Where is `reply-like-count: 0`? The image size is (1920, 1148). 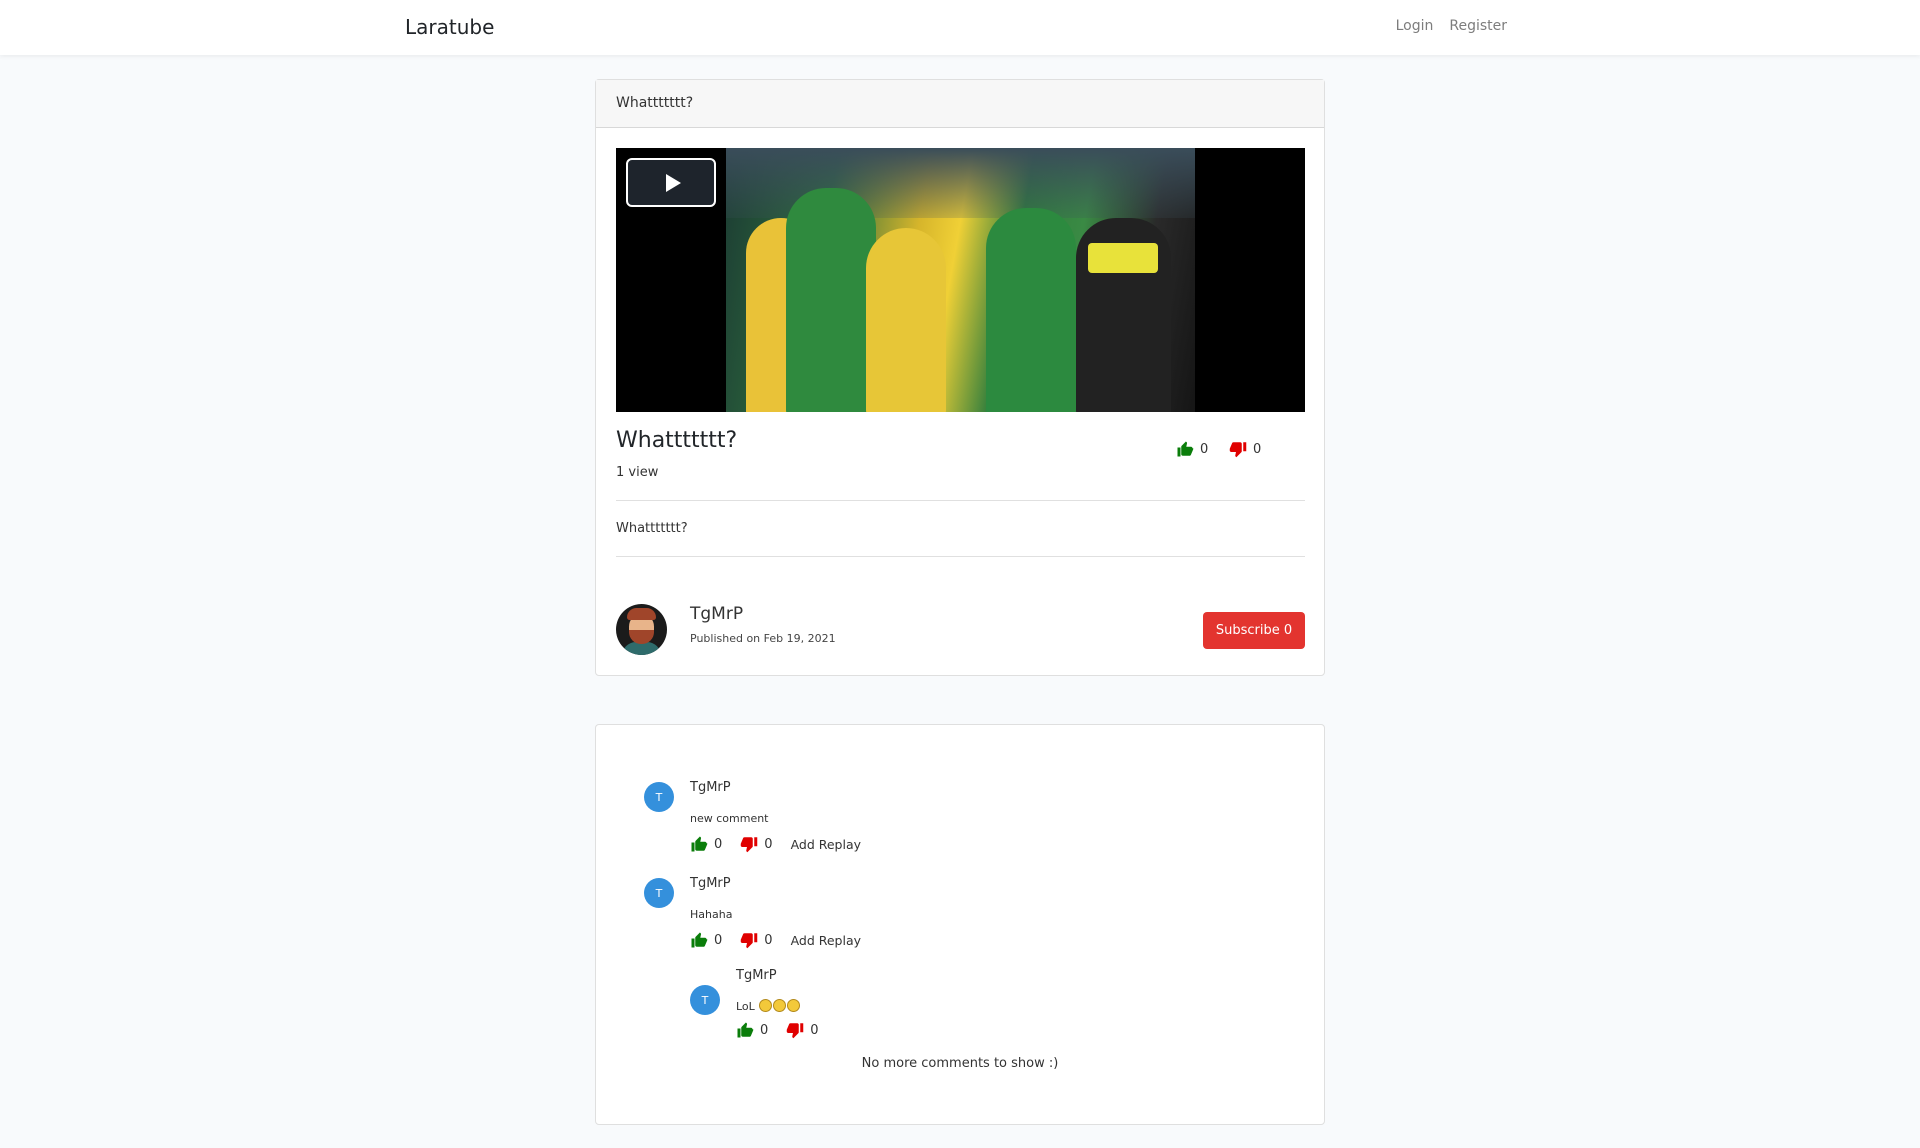 reply-like-count: 0 is located at coordinates (764, 1030).